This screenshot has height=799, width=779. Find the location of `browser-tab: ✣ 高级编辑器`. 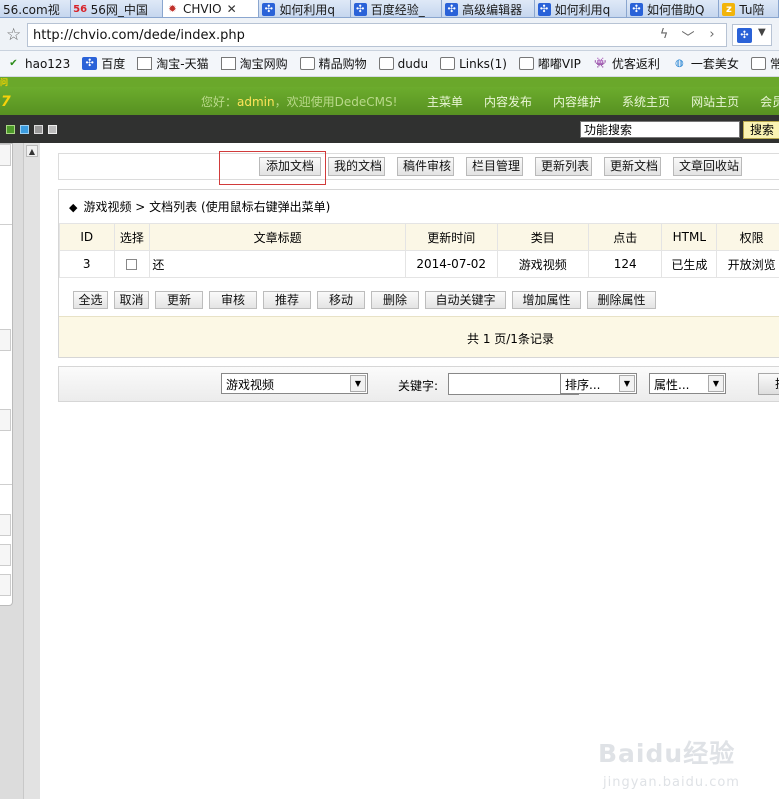

browser-tab: ✣ 高级编辑器 is located at coordinates (488, 8).